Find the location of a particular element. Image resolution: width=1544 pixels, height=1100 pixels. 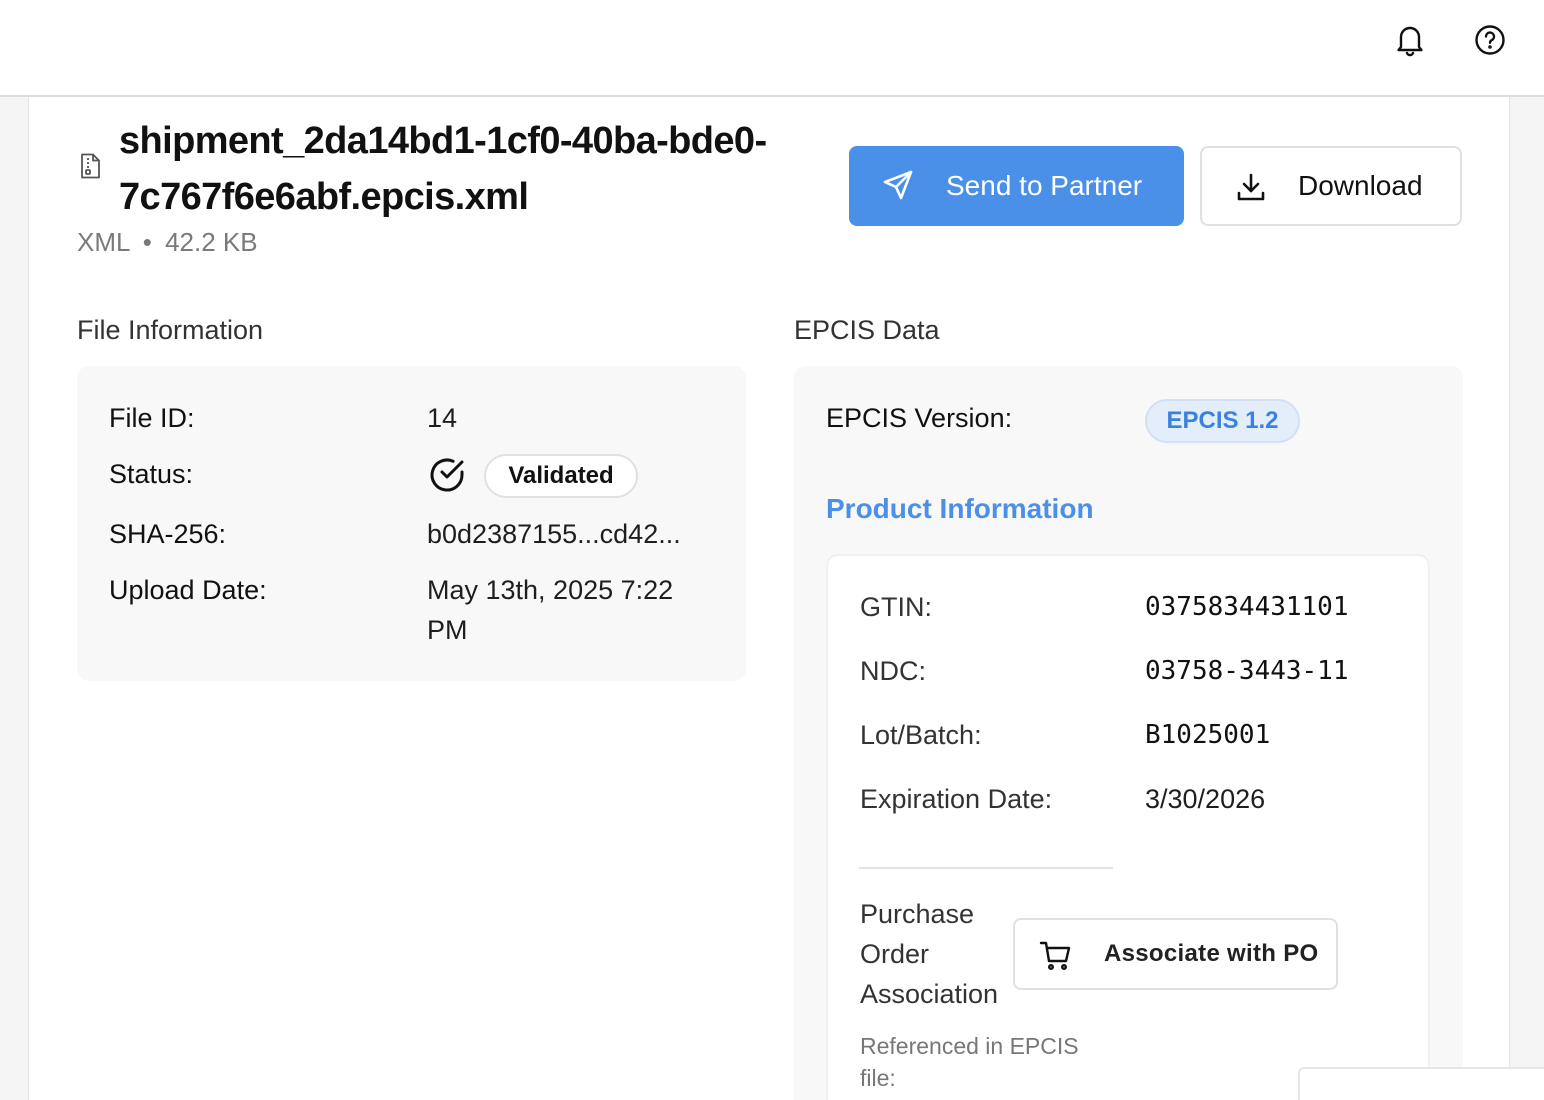

status-label: Status: is located at coordinates (151, 474).